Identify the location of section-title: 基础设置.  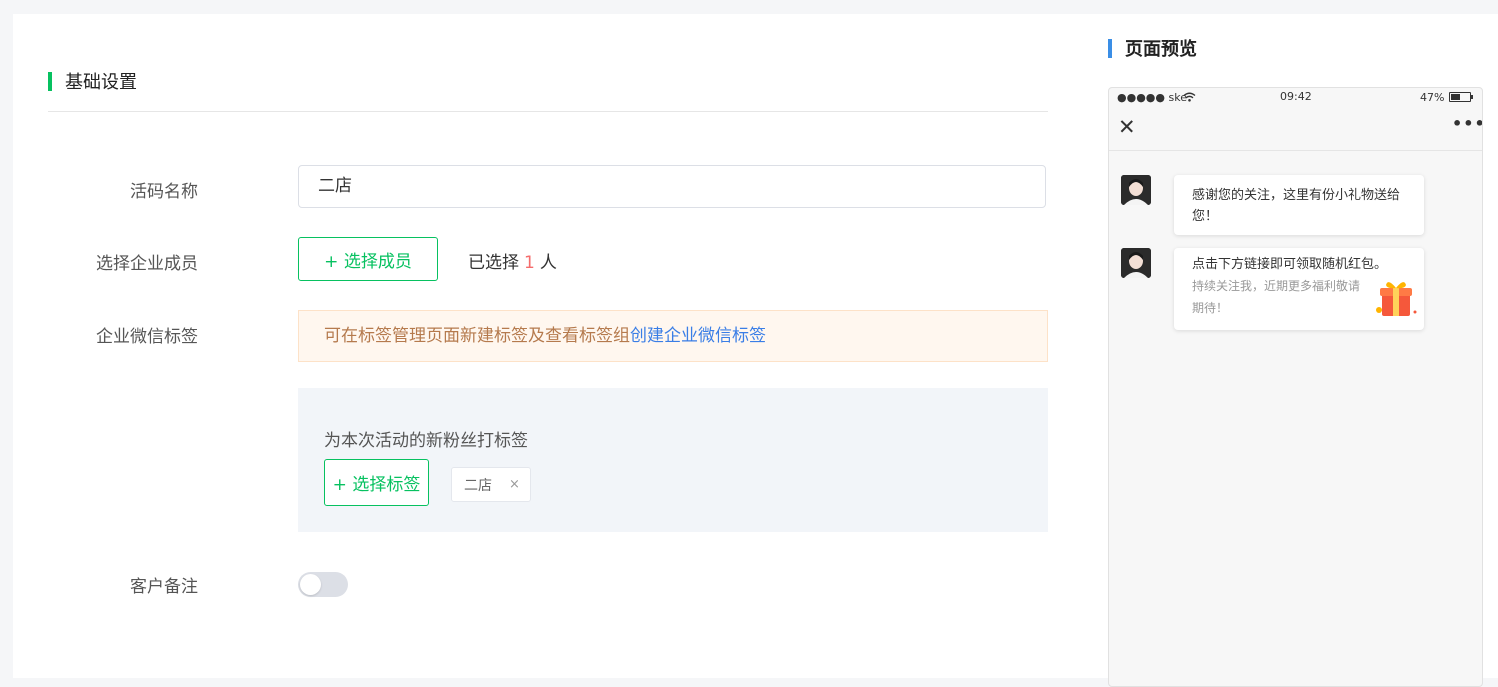
(101, 82).